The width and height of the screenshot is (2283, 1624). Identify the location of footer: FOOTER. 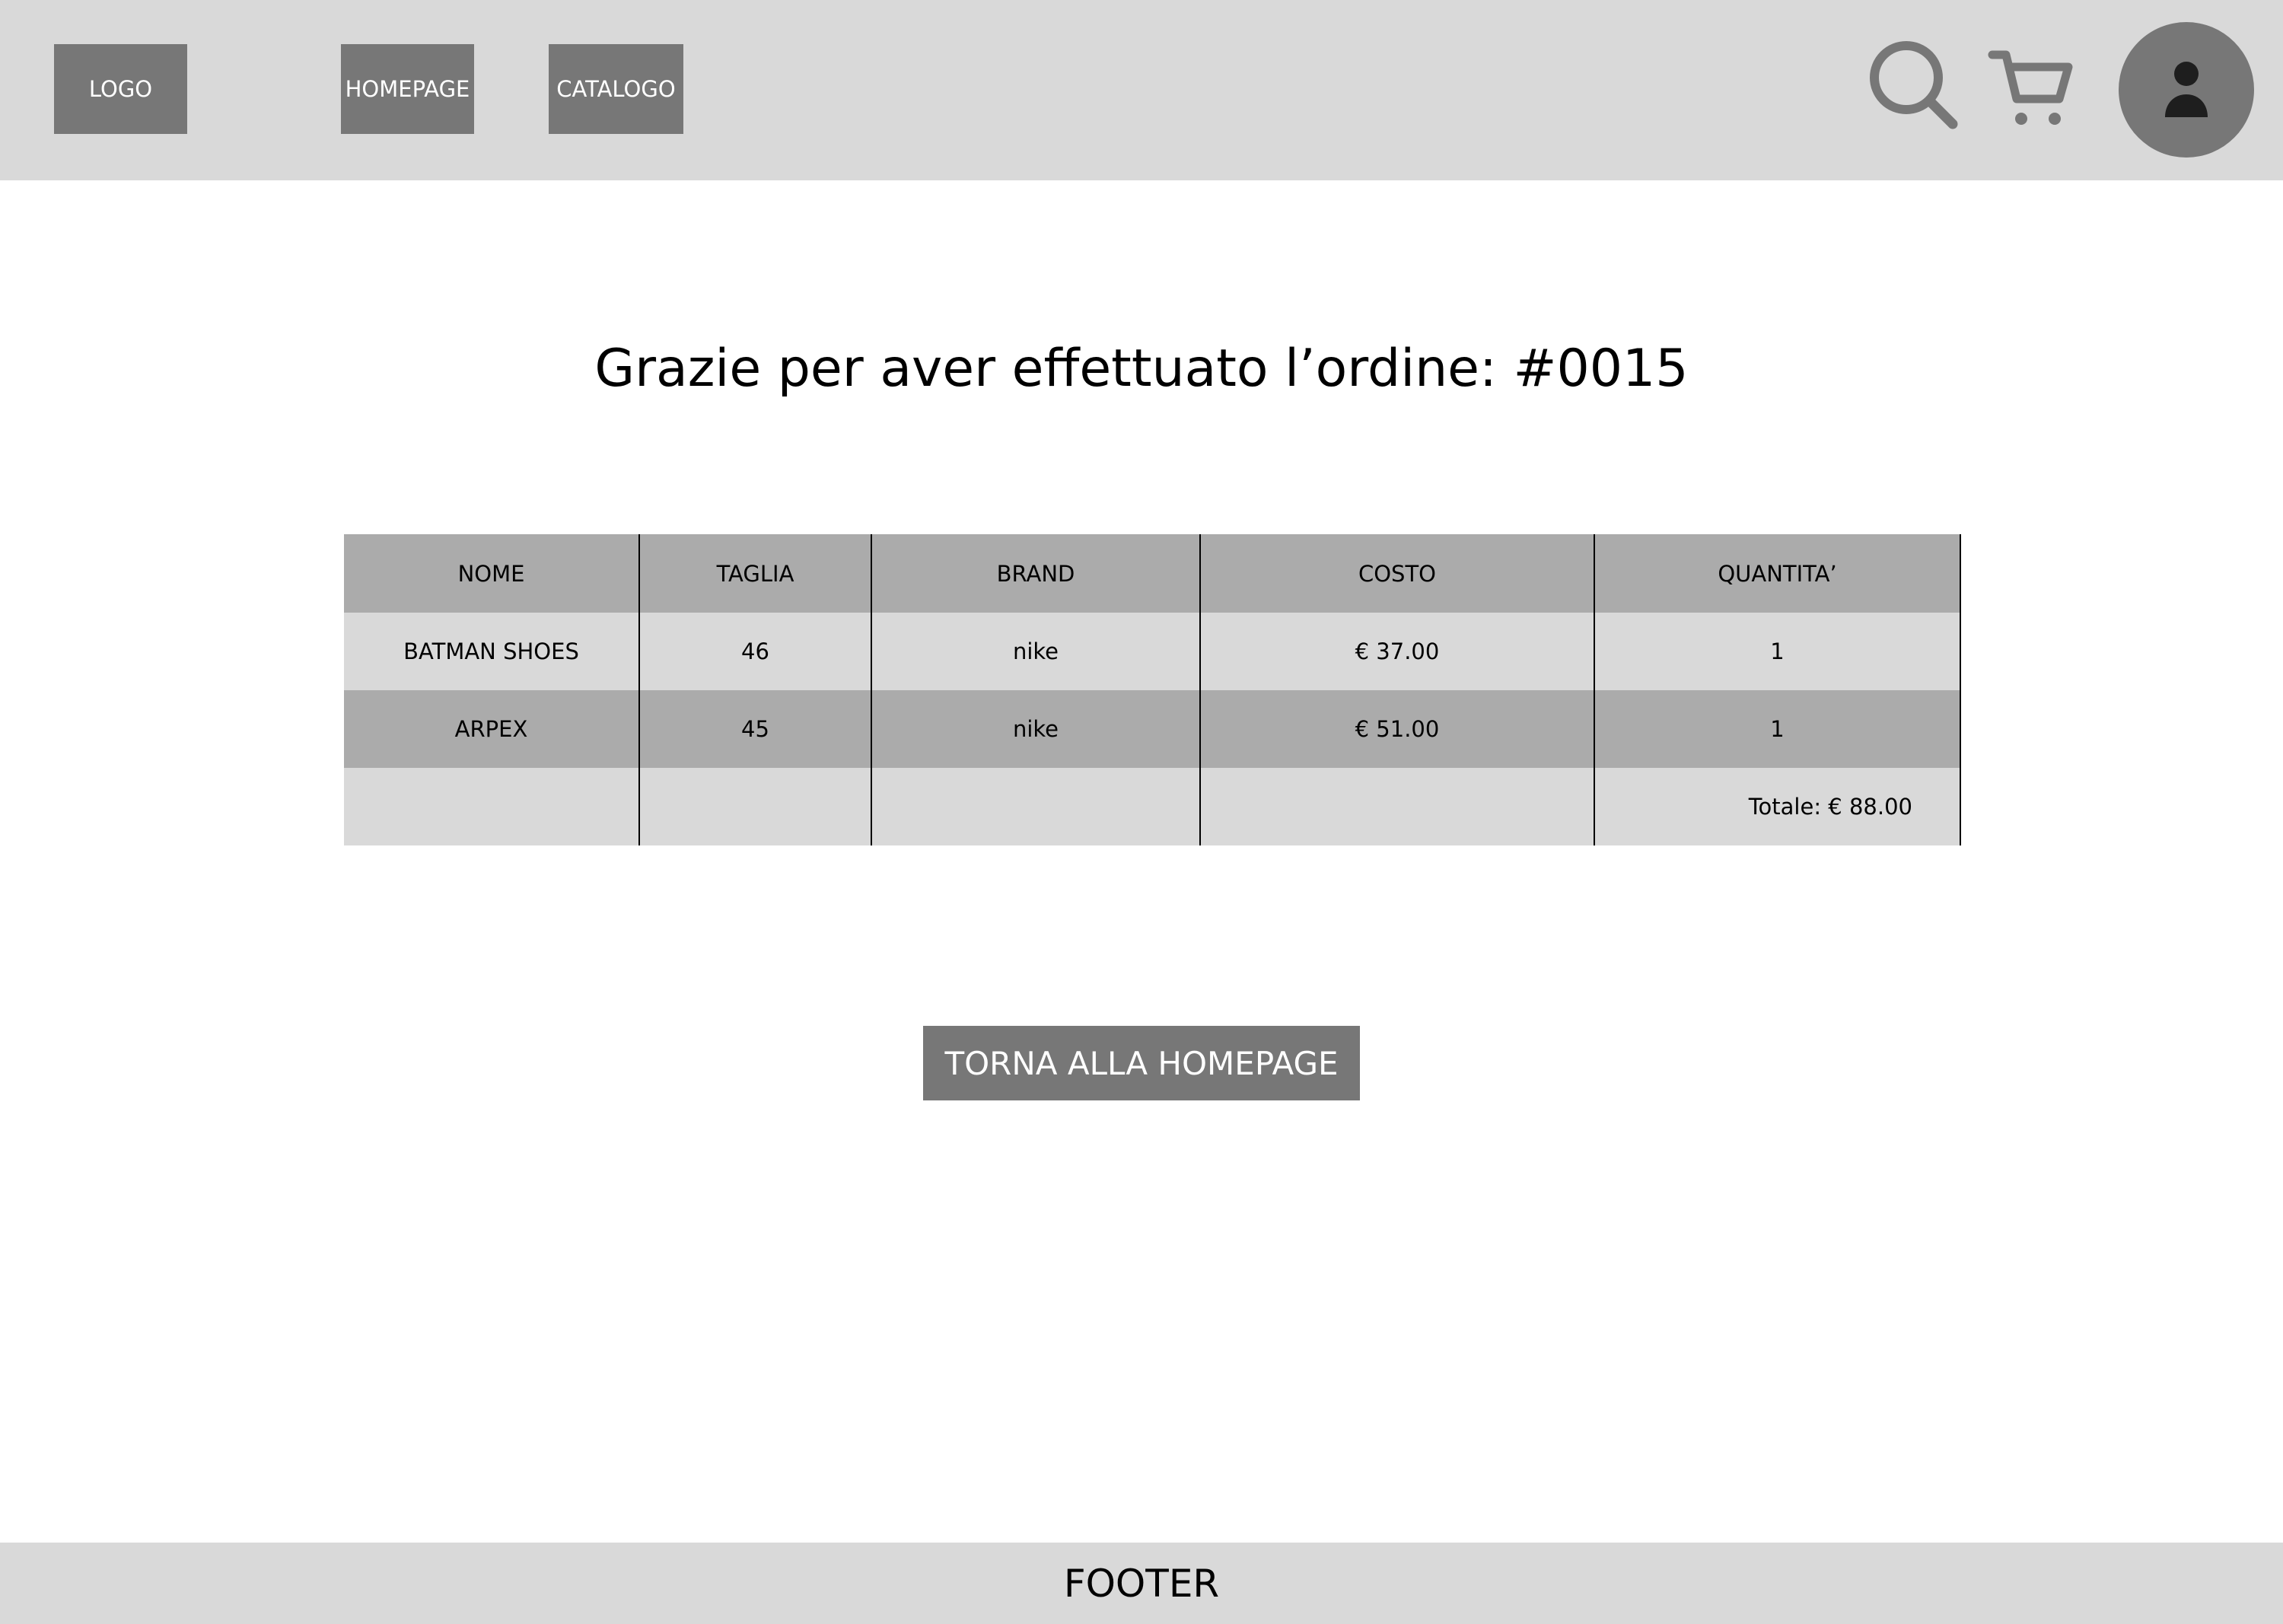
(1141, 1583).